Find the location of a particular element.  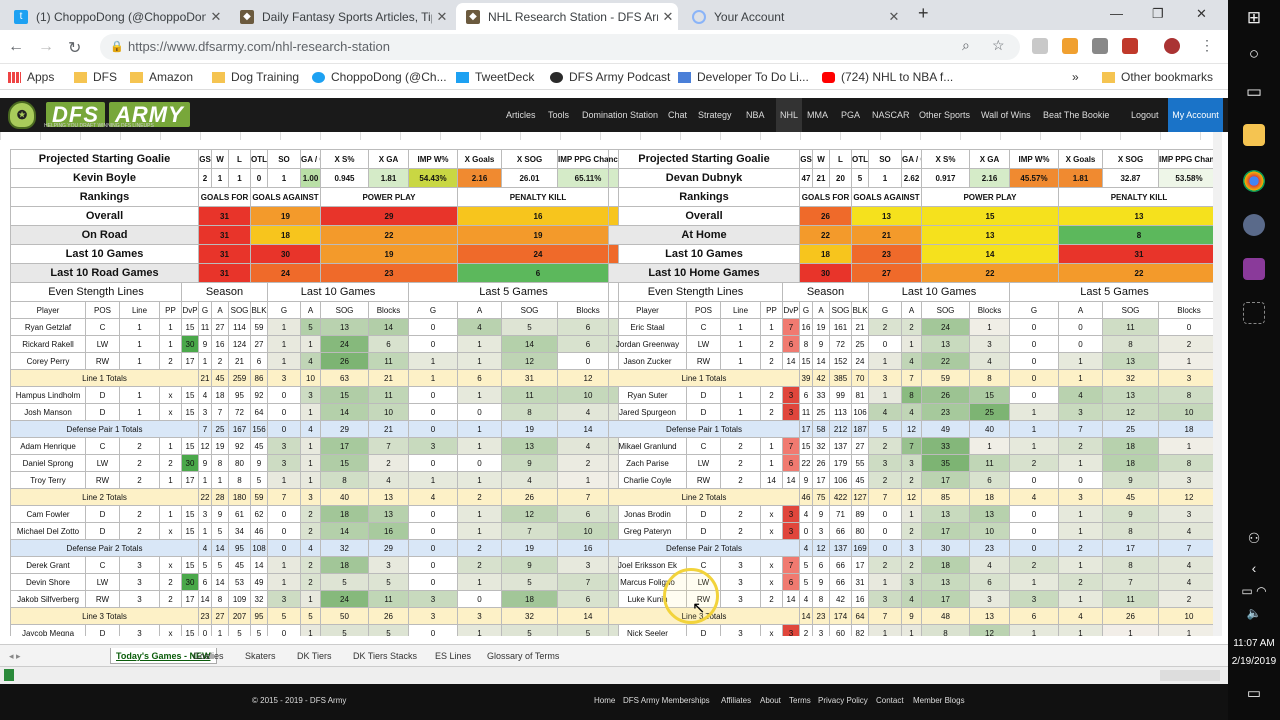

totals-stat: 5 is located at coordinates (885, 429).